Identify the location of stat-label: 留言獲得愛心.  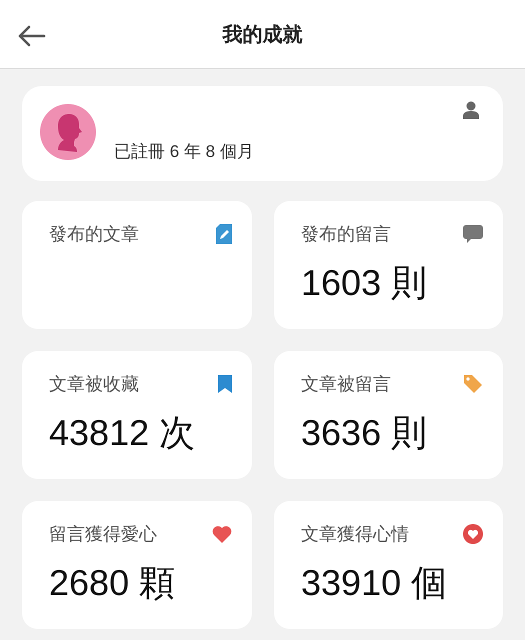
(103, 534).